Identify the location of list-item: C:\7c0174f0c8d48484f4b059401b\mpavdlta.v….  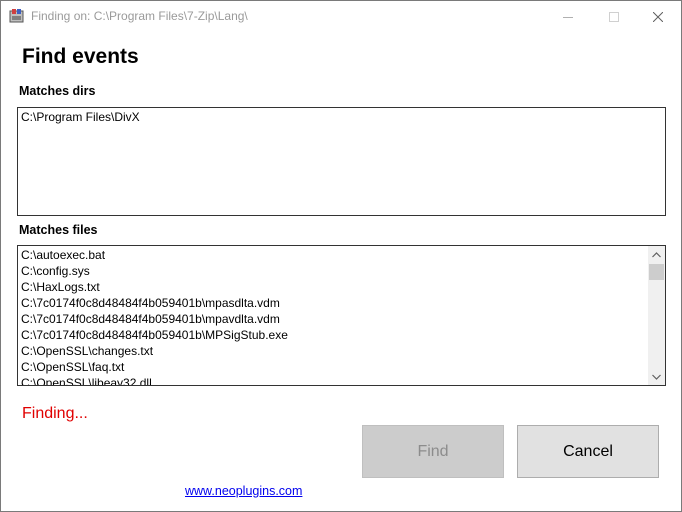
(333, 319).